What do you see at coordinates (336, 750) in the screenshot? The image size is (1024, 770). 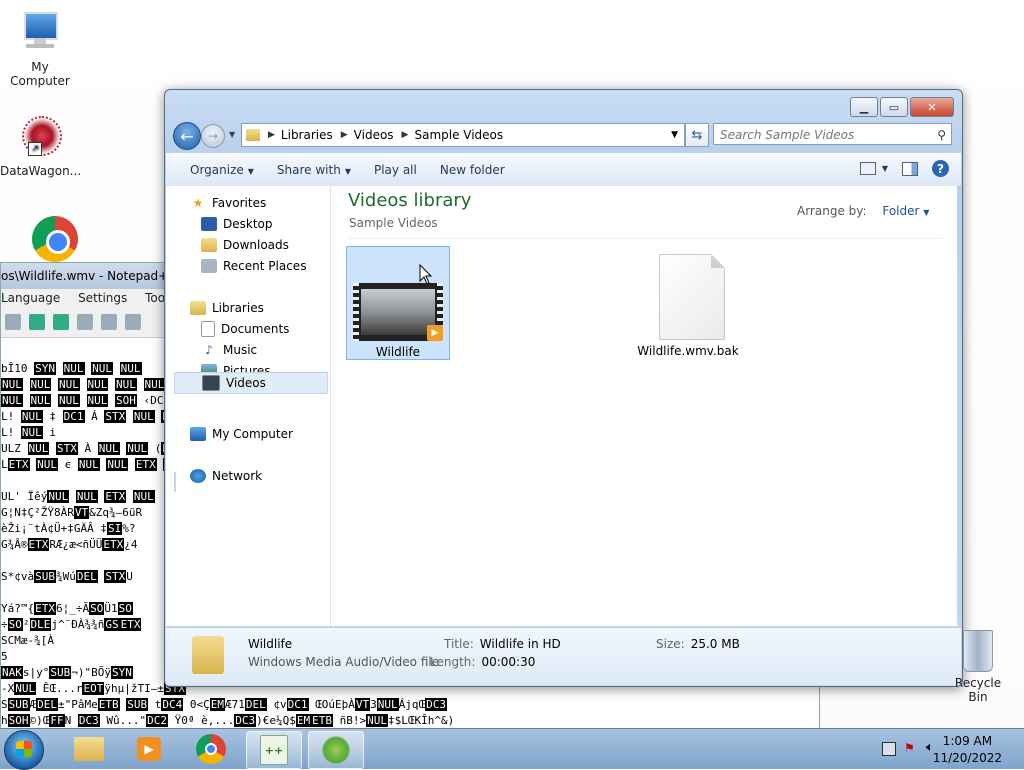 I see `taskbar-datawagon` at bounding box center [336, 750].